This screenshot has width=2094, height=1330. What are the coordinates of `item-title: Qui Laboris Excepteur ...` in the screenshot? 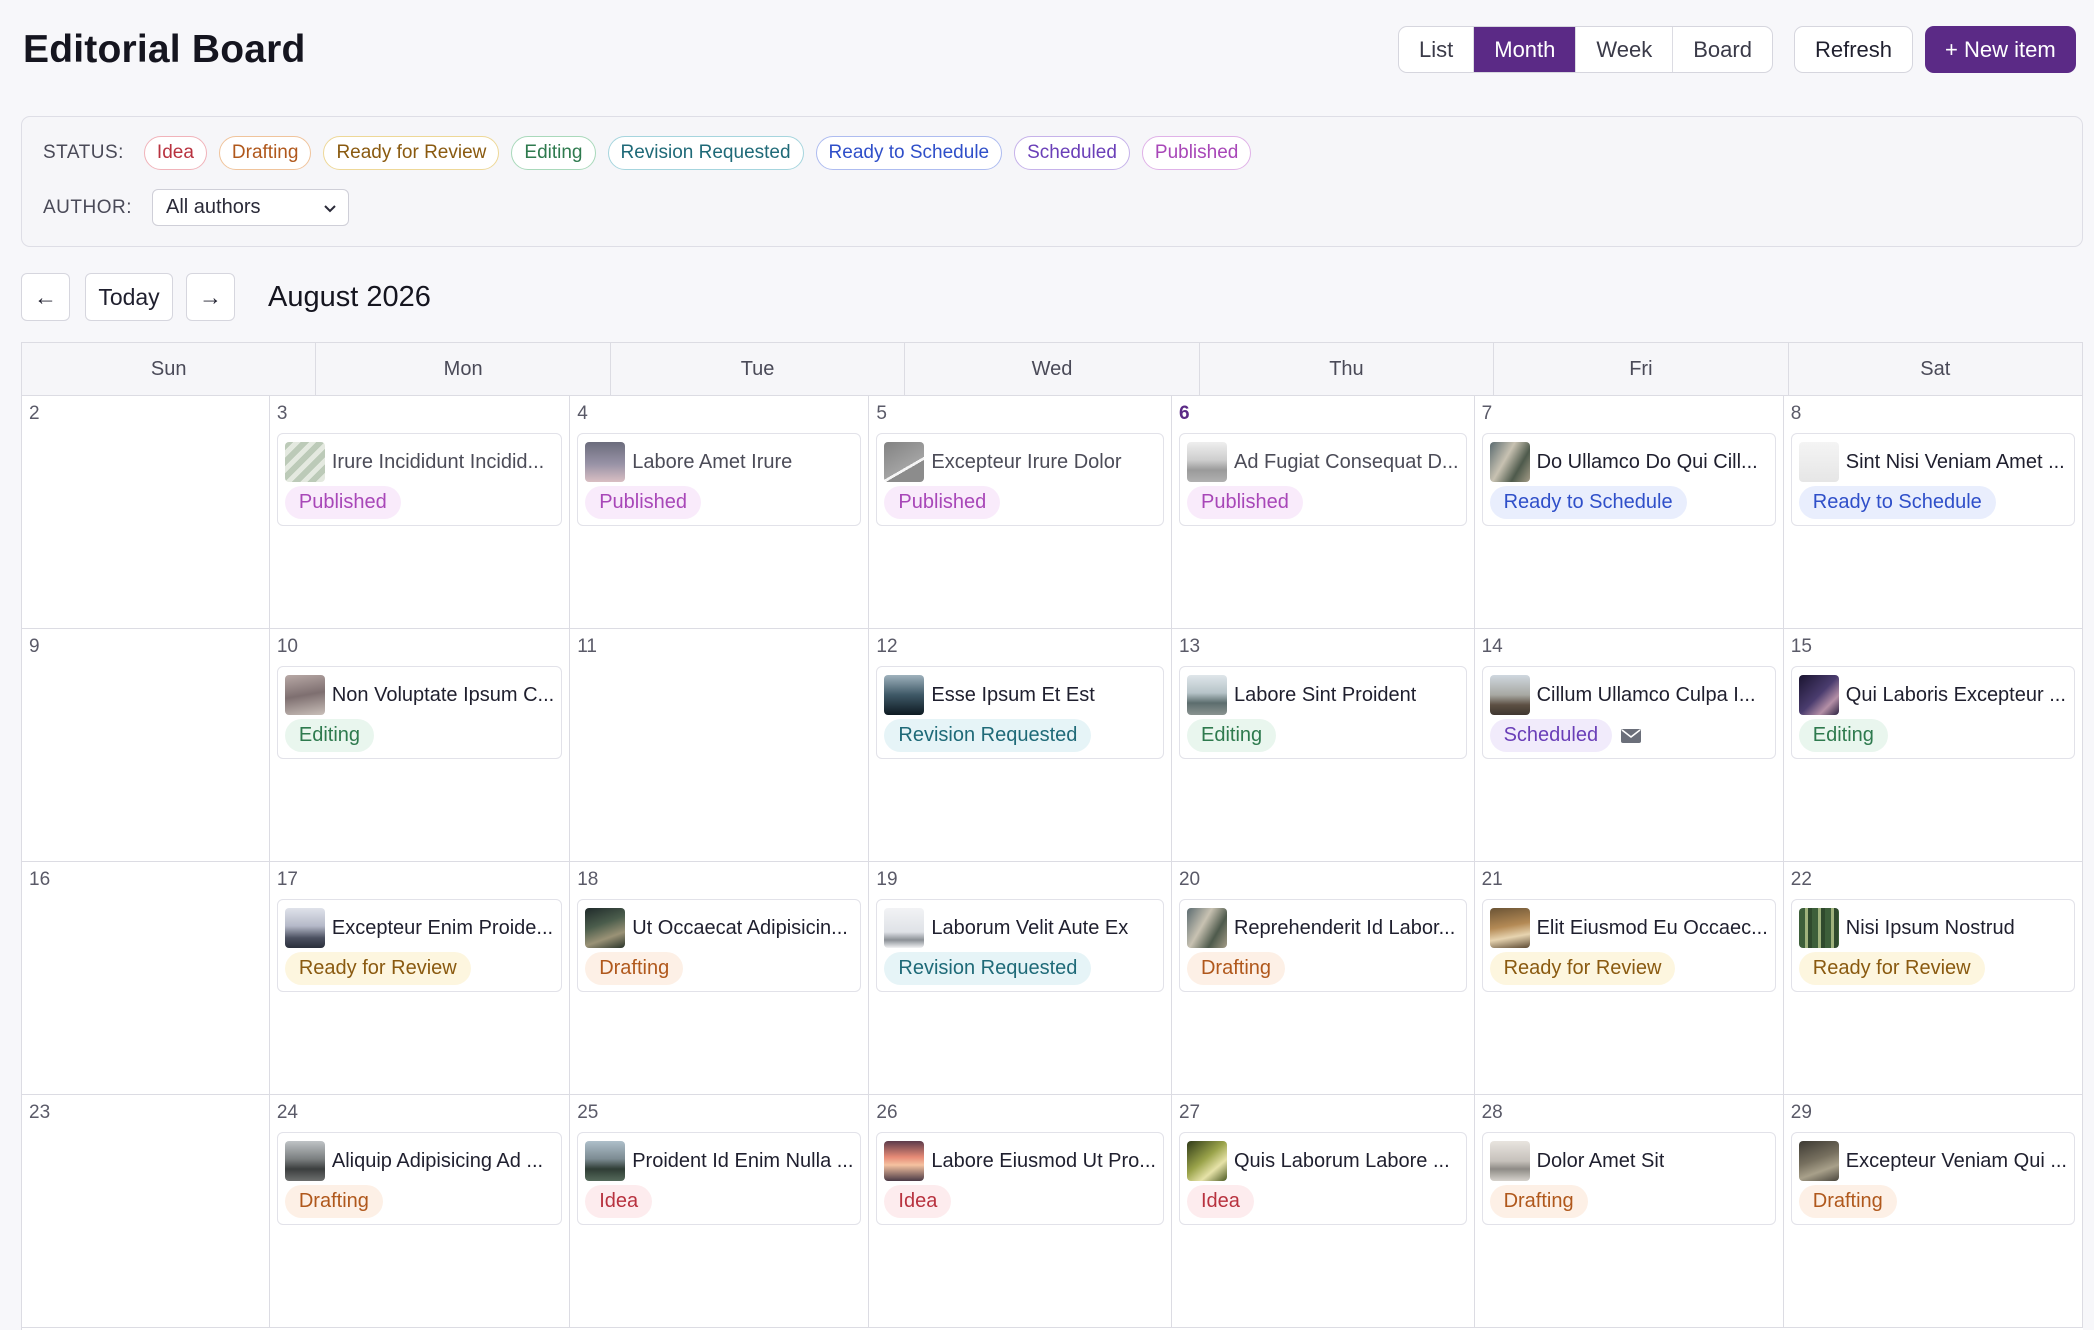 It's located at (1955, 694).